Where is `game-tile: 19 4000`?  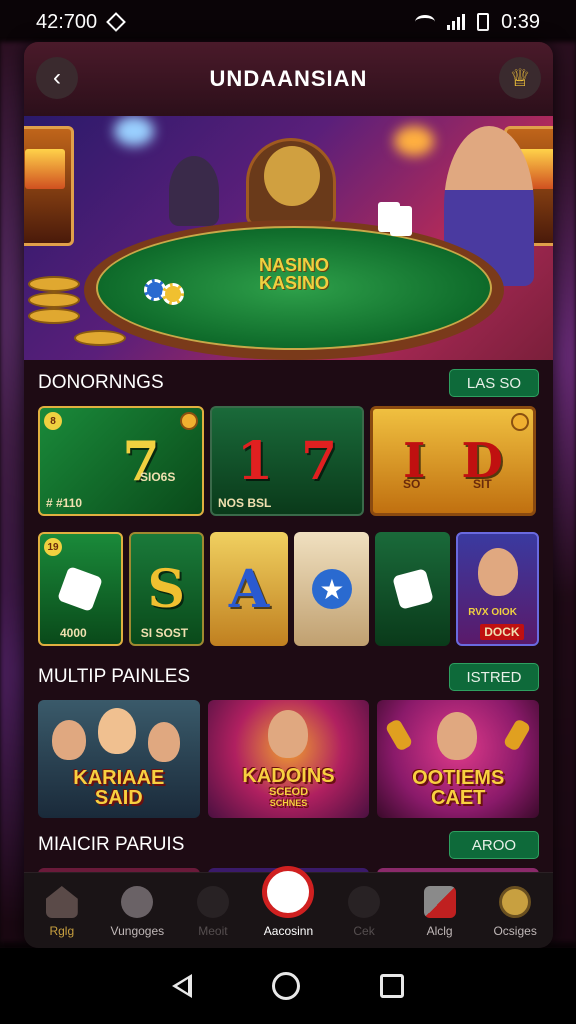
game-tile: 19 4000 is located at coordinates (80, 589).